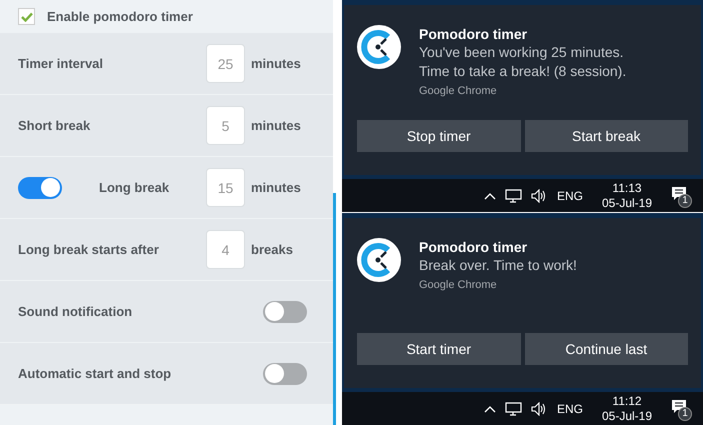  I want to click on clock-time: 11:12, so click(627, 401).